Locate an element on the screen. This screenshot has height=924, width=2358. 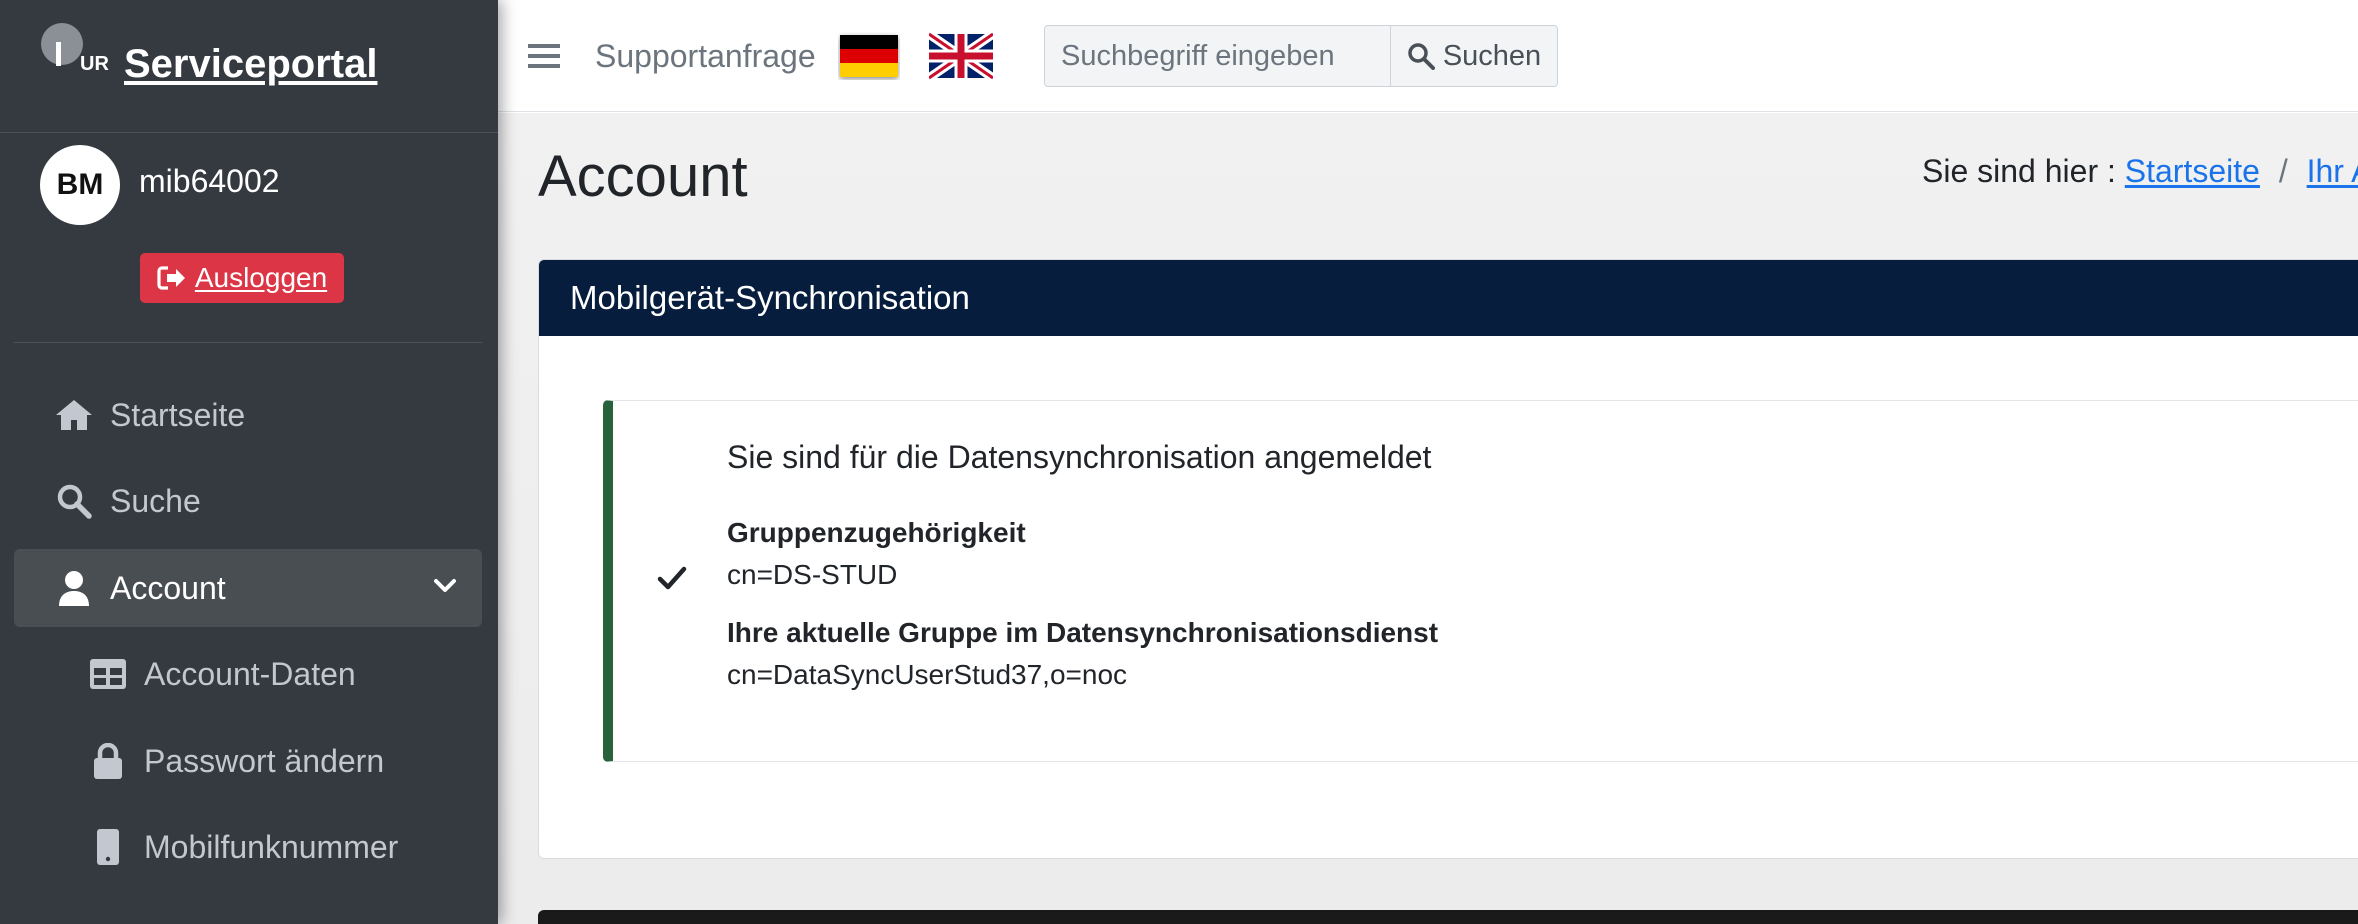
breadcrumb-prefix: Sie sind hier : is located at coordinates (2019, 171).